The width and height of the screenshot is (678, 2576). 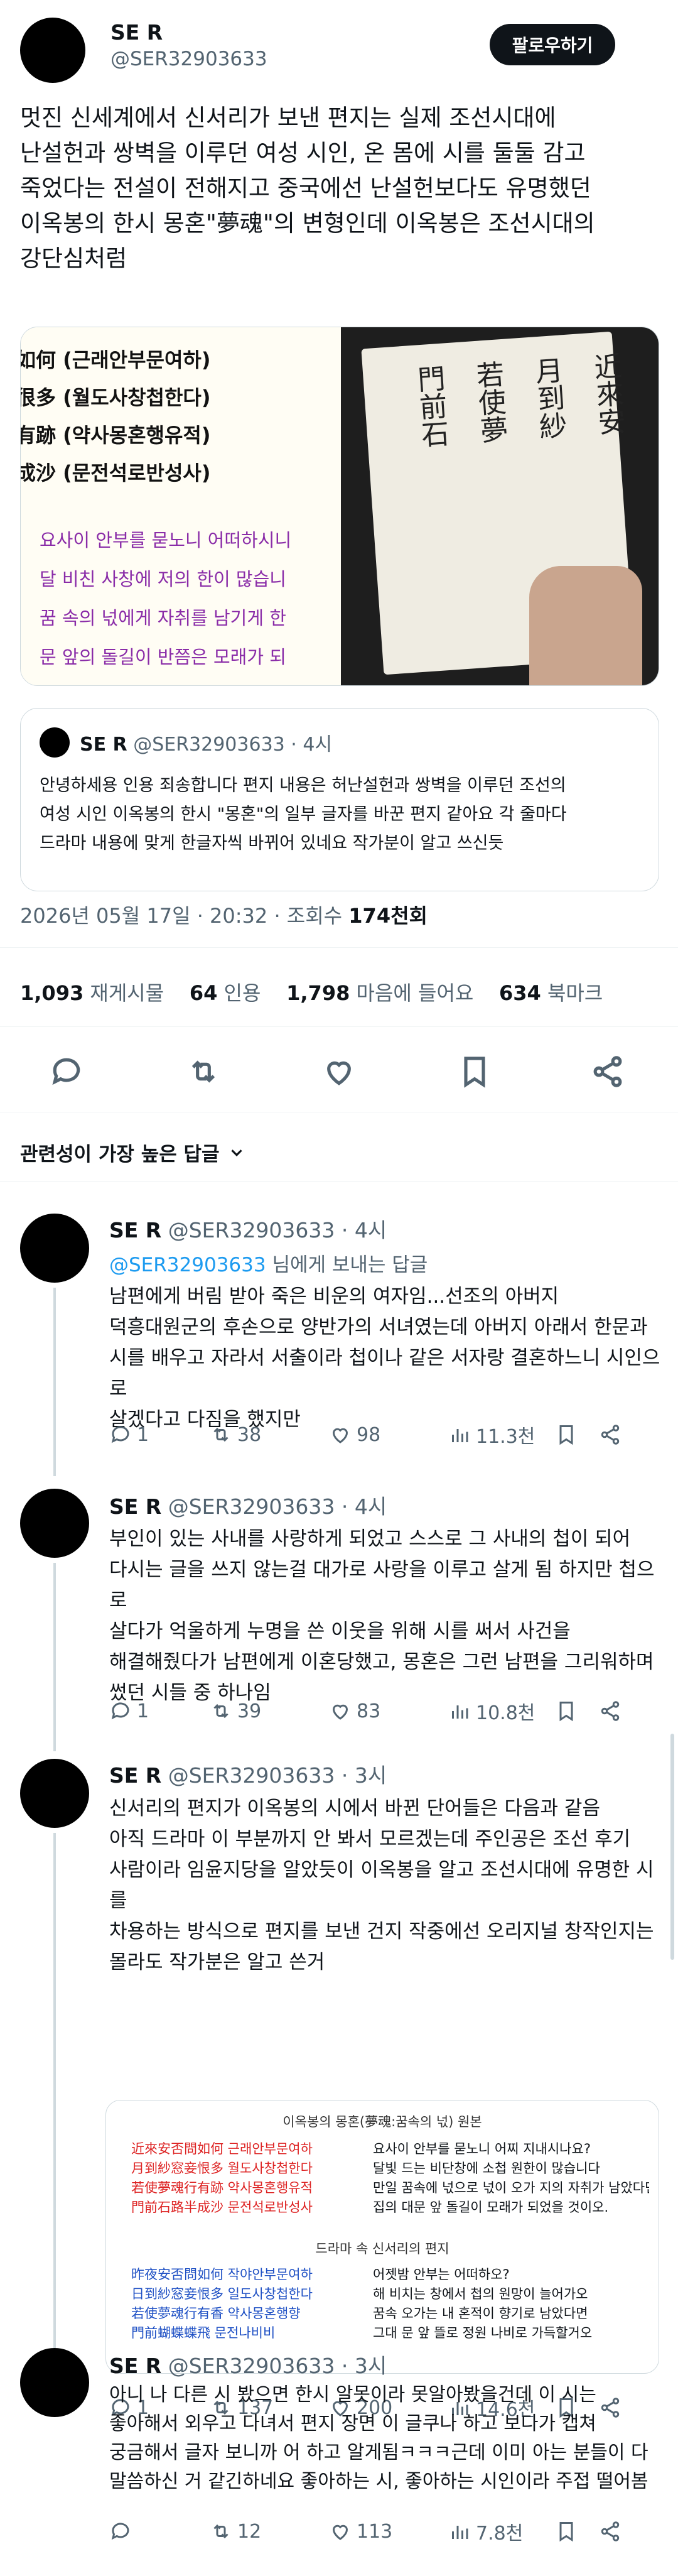 I want to click on like-count: 83, so click(x=388, y=1711).